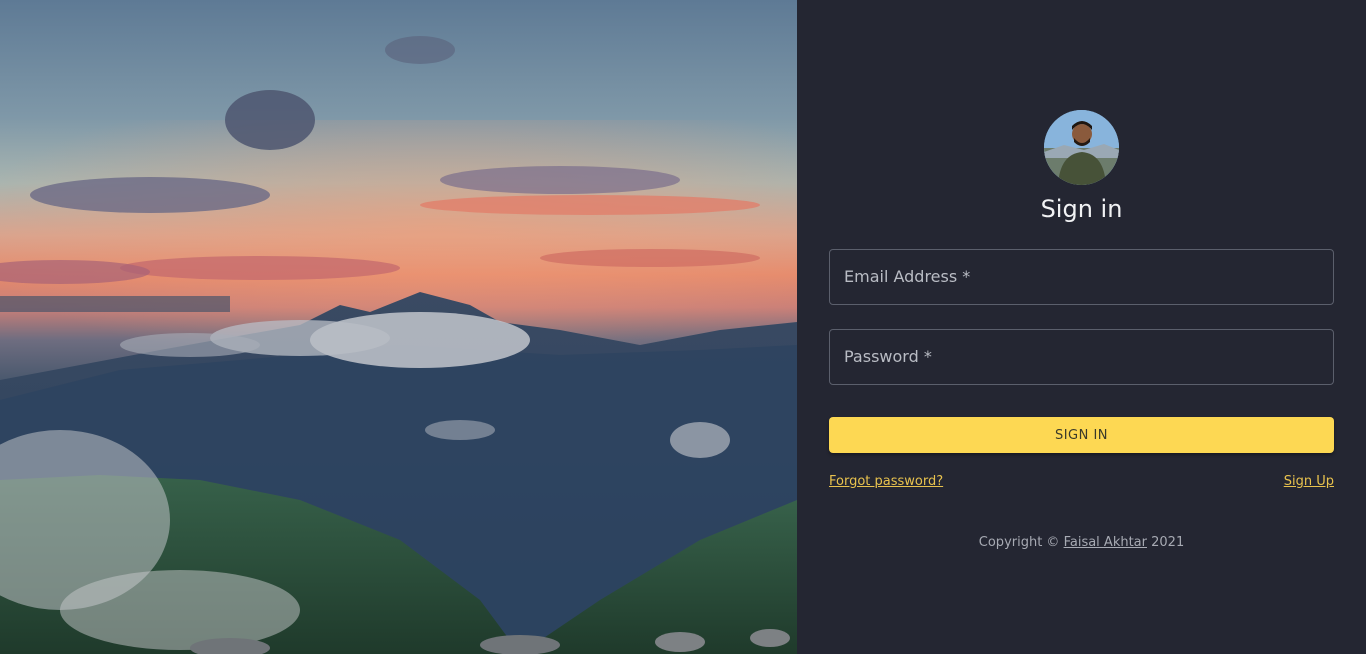  I want to click on copyright-text: Copyright © Faisal Akhtar 2021, so click(1081, 542).